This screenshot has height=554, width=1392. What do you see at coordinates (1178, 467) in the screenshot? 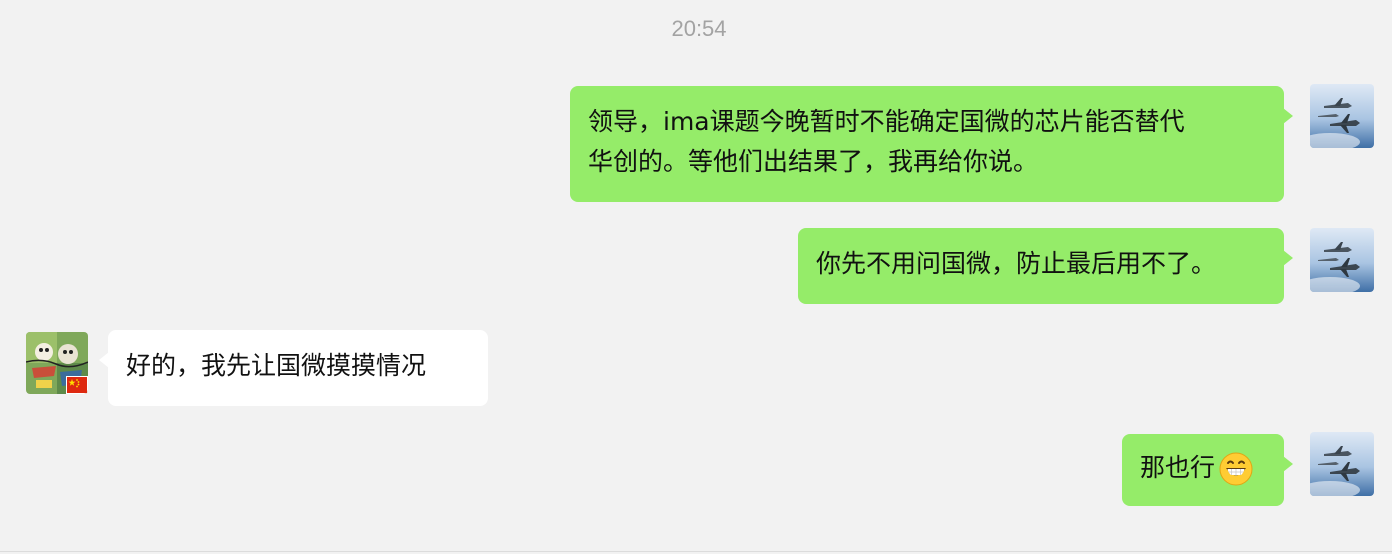
I see `message-text: 那也行` at bounding box center [1178, 467].